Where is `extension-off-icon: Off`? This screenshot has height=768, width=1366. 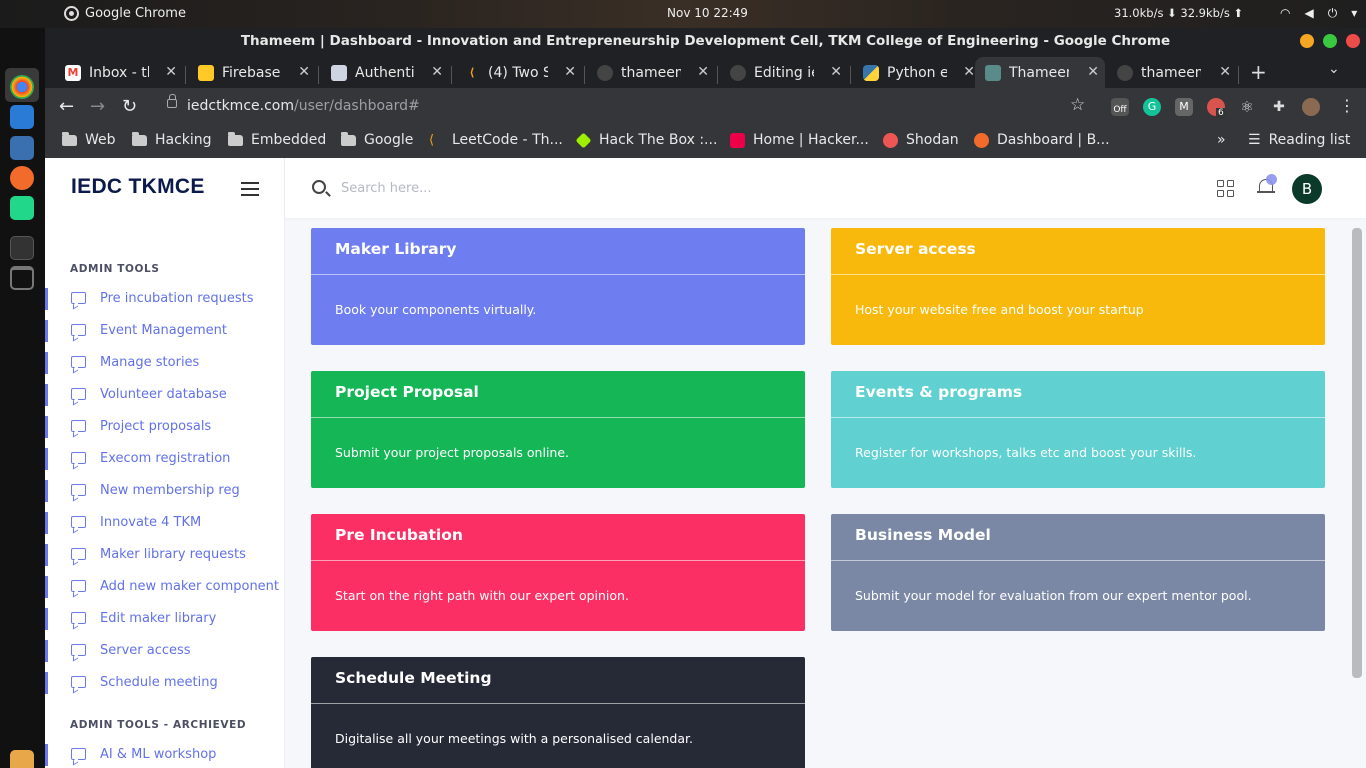
extension-off-icon: Off is located at coordinates (1120, 107).